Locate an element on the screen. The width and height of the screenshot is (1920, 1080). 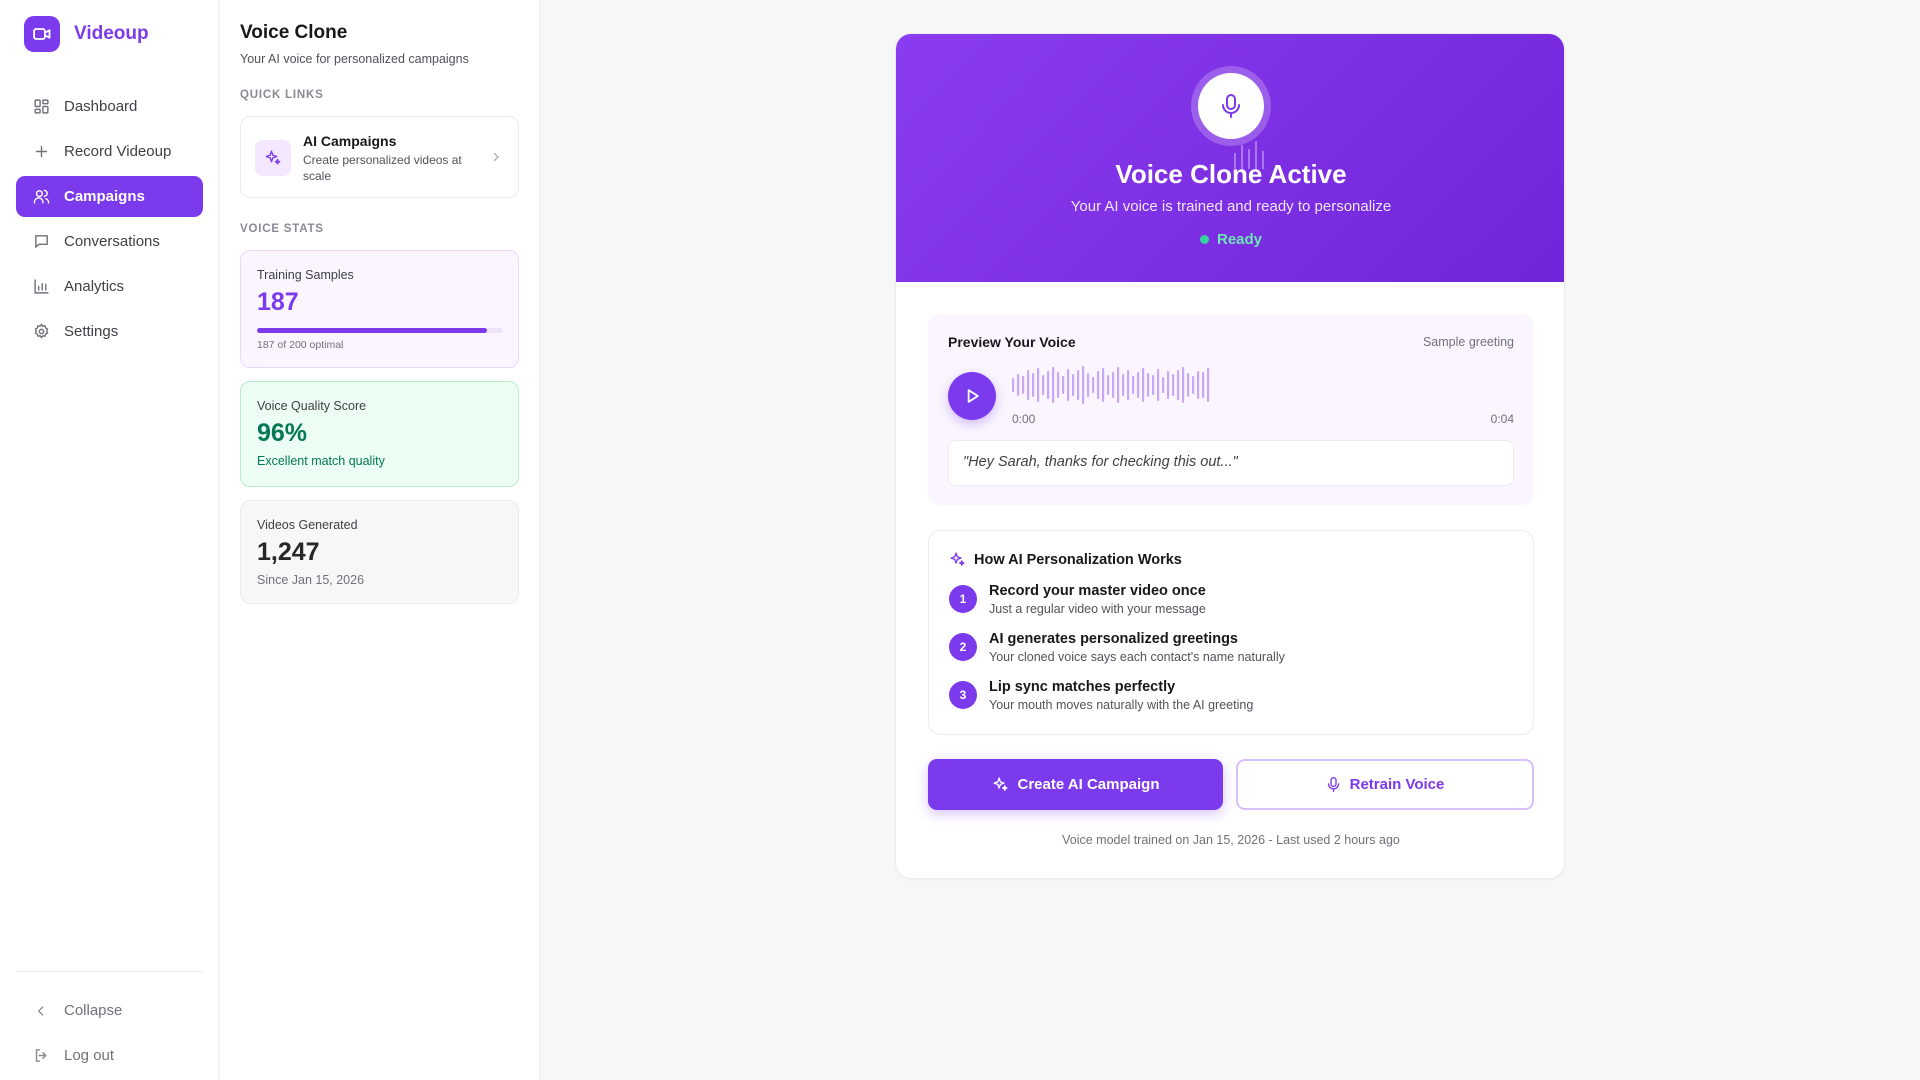
play-button is located at coordinates (972, 396).